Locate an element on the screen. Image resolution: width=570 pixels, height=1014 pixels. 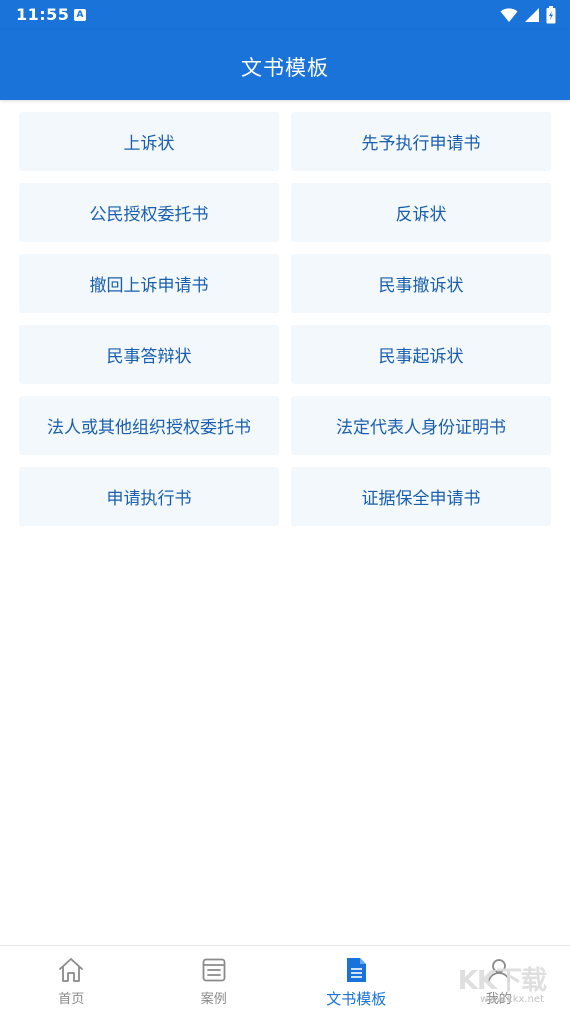
nav-item-profile: 我的 is located at coordinates (499, 980).